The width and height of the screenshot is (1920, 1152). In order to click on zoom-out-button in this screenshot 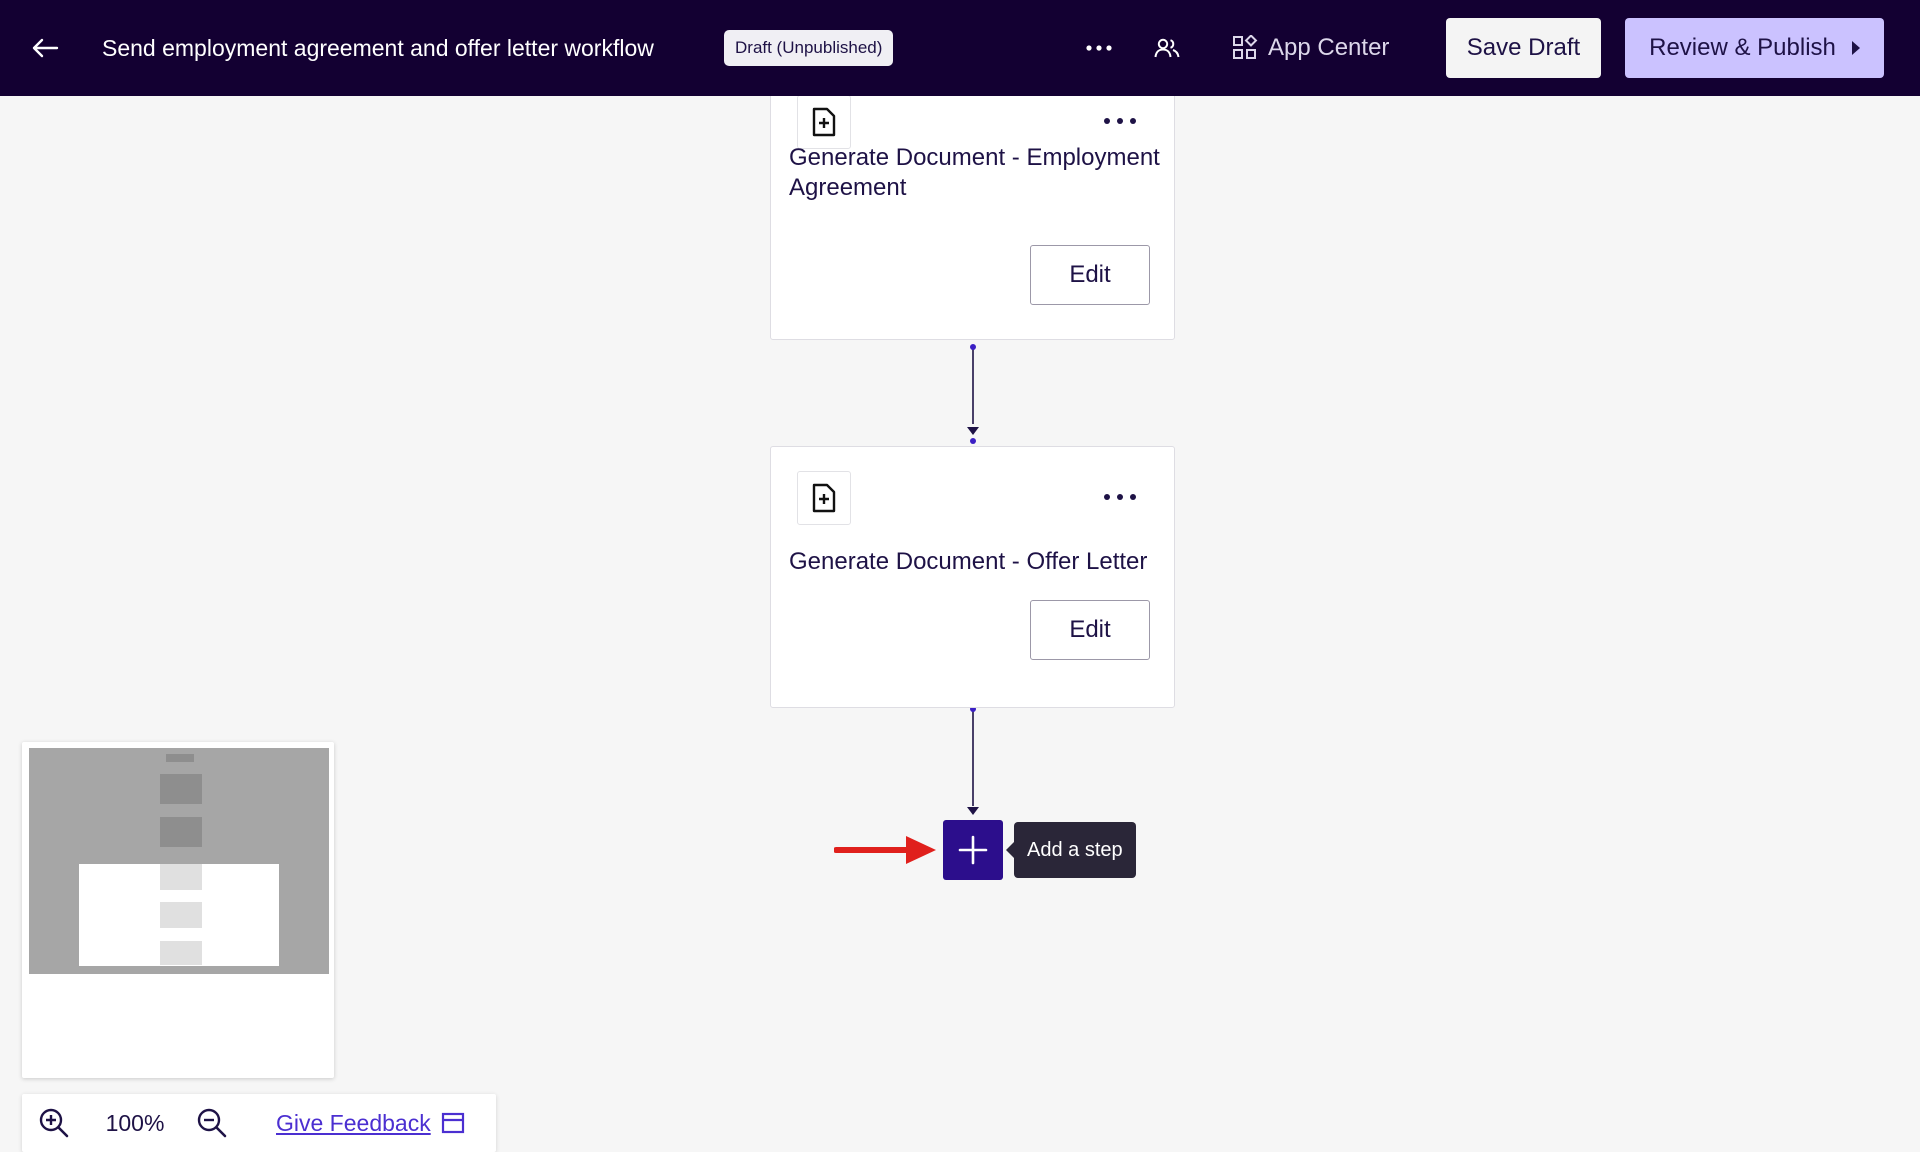, I will do `click(212, 1123)`.